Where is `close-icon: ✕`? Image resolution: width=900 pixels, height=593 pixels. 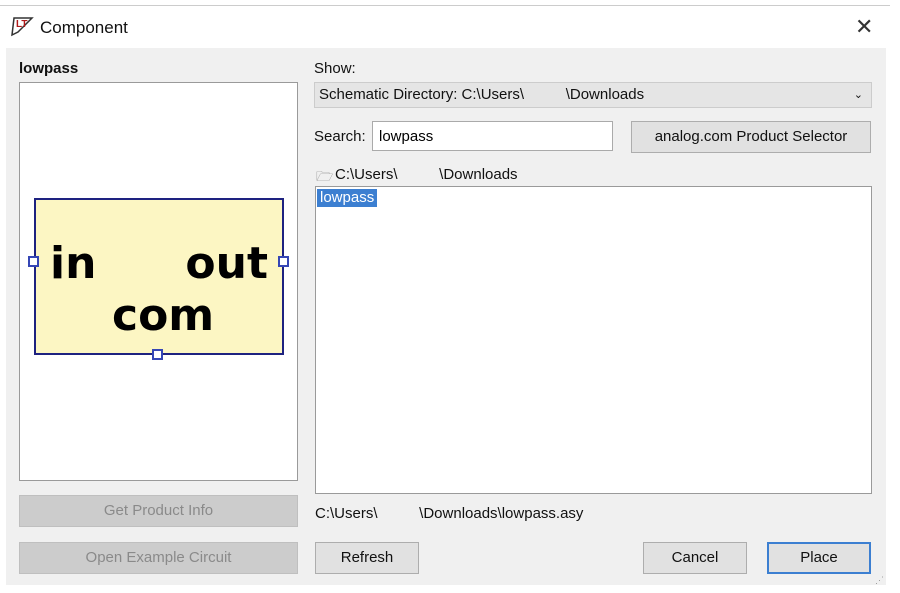 close-icon: ✕ is located at coordinates (864, 27).